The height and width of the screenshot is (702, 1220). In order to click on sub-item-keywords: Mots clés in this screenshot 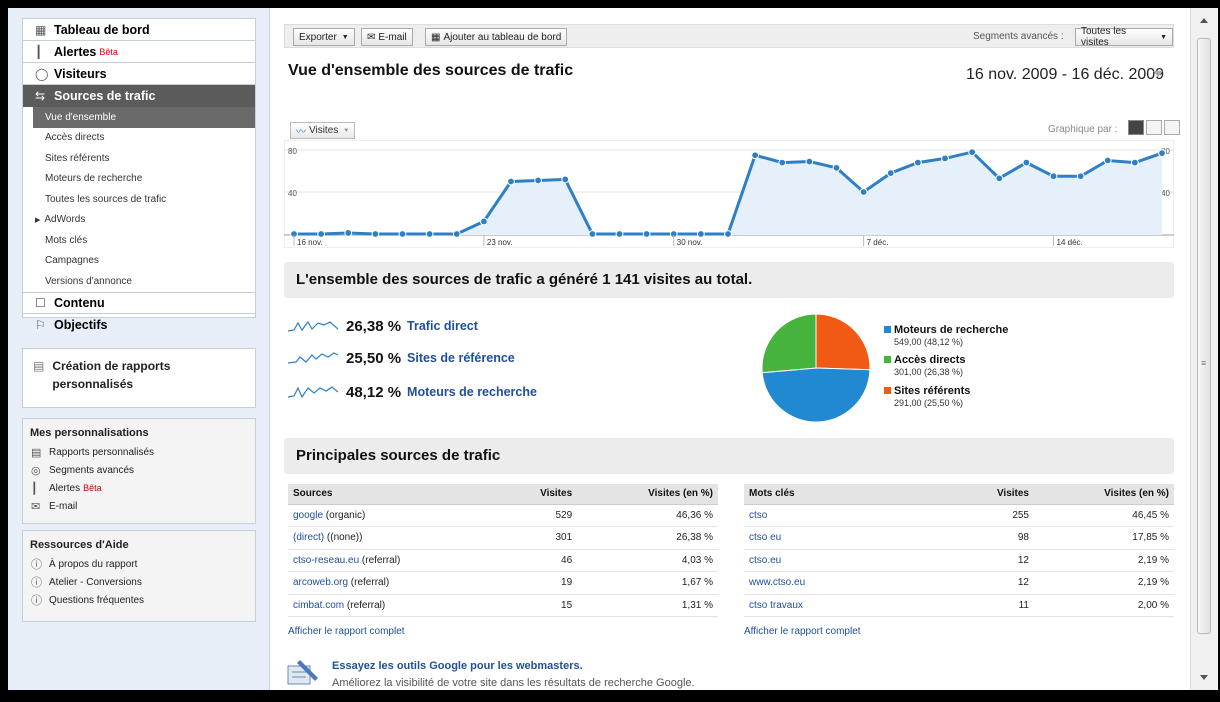, I will do `click(139, 240)`.